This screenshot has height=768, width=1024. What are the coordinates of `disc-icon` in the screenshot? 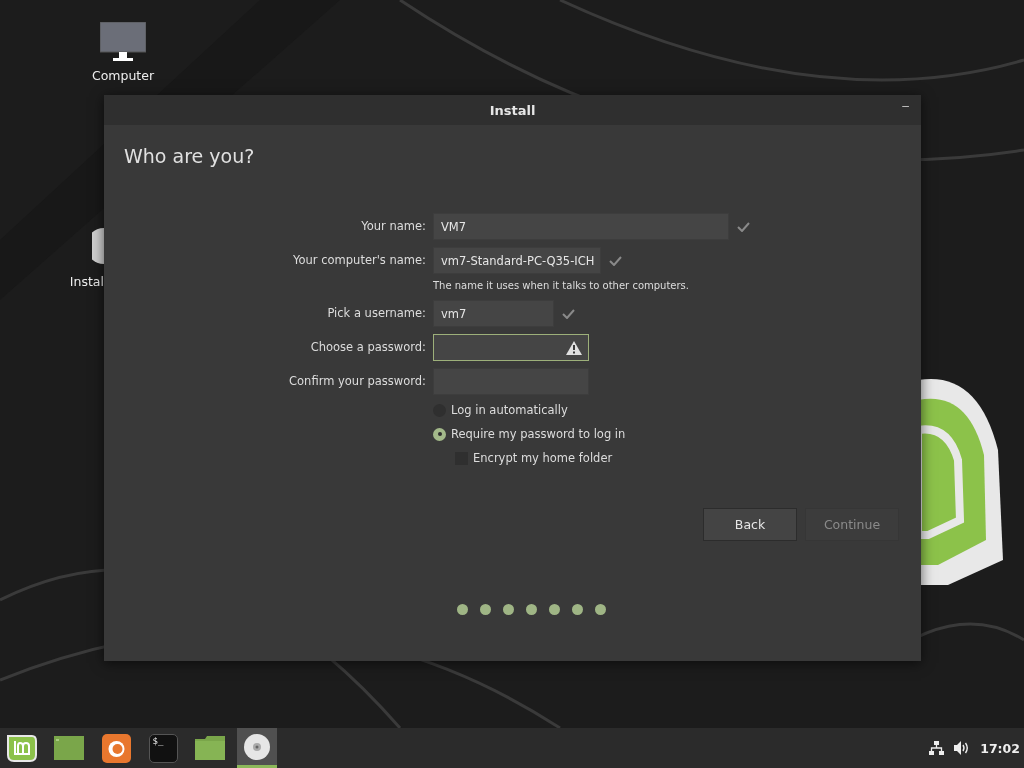 It's located at (257, 746).